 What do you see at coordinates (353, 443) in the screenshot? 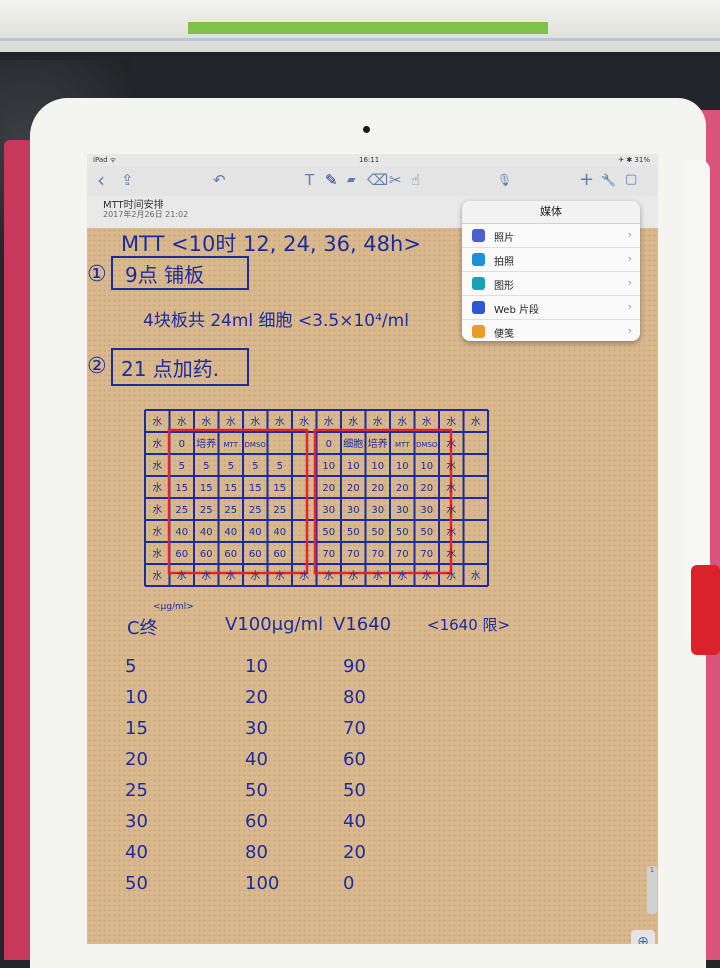
I see `plate-cell: 细胞` at bounding box center [353, 443].